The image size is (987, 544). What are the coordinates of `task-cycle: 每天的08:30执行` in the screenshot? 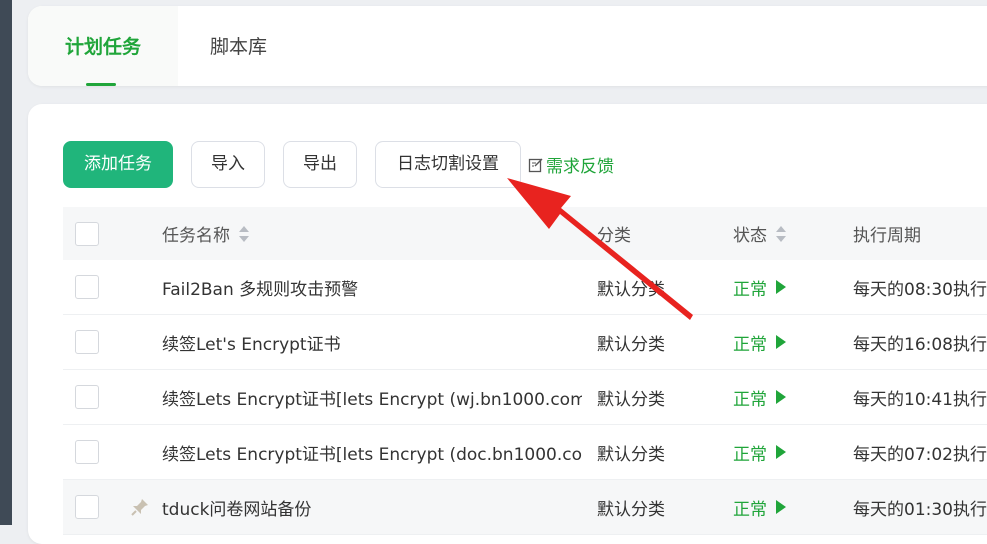 It's located at (920, 289).